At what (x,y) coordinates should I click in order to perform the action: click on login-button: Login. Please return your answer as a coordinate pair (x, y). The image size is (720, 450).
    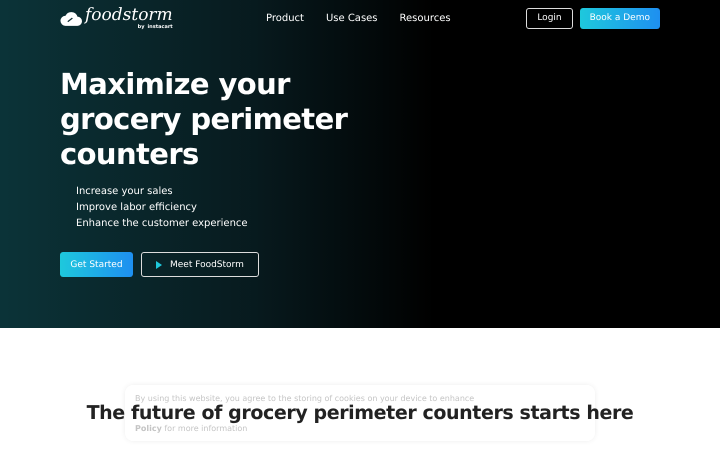
    Looking at the image, I should click on (549, 18).